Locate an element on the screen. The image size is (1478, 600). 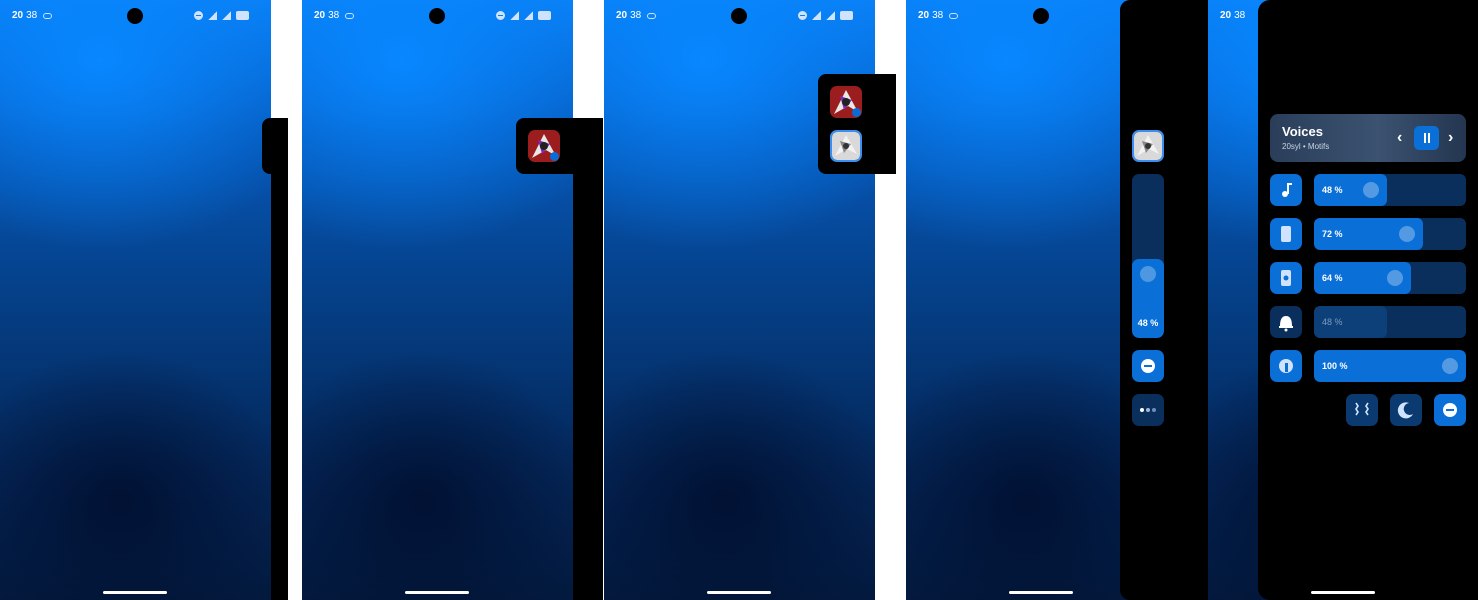
track-artist: 20syl • Motifs is located at coordinates (1306, 146).